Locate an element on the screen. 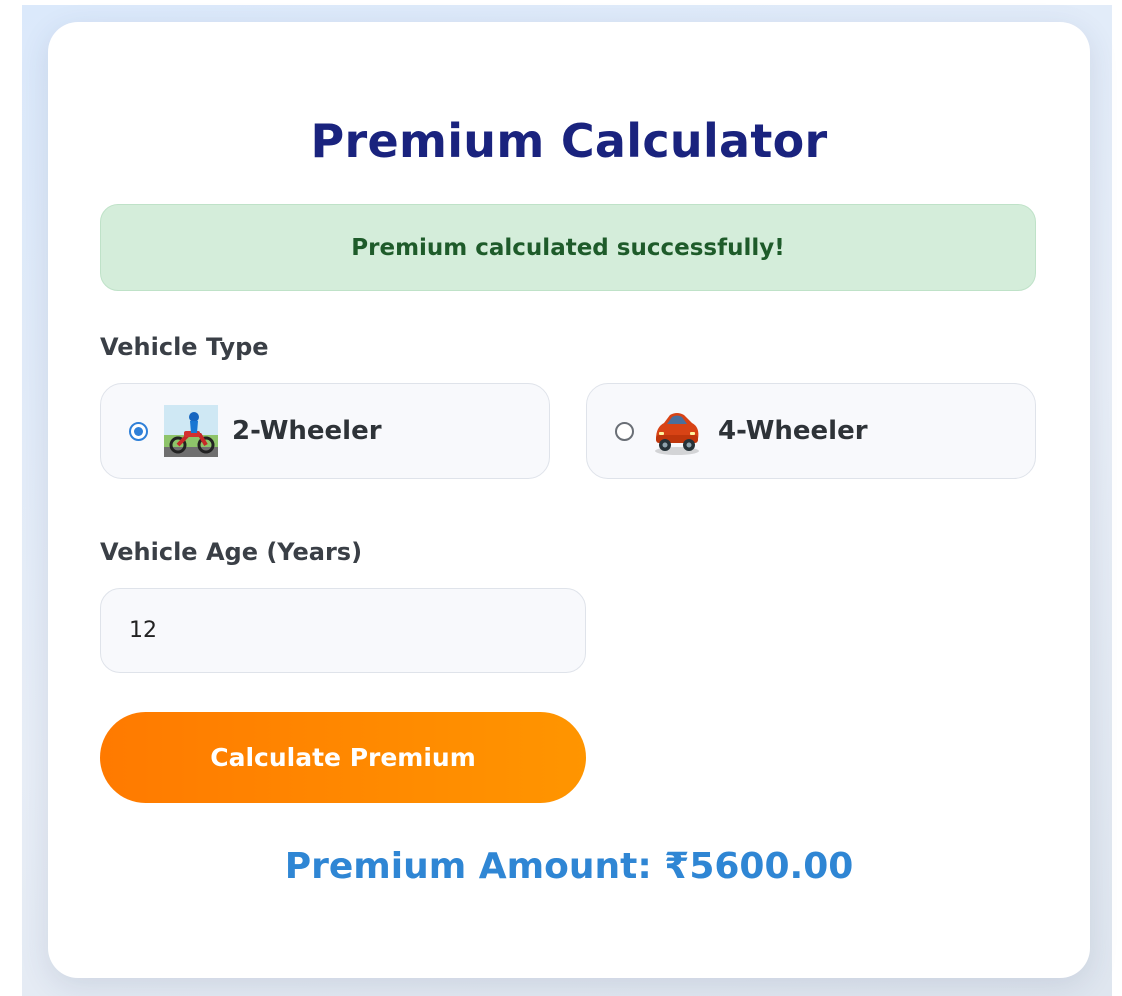 This screenshot has width=1122, height=996. vehicle-type-label: Vehicle Type is located at coordinates (184, 347).